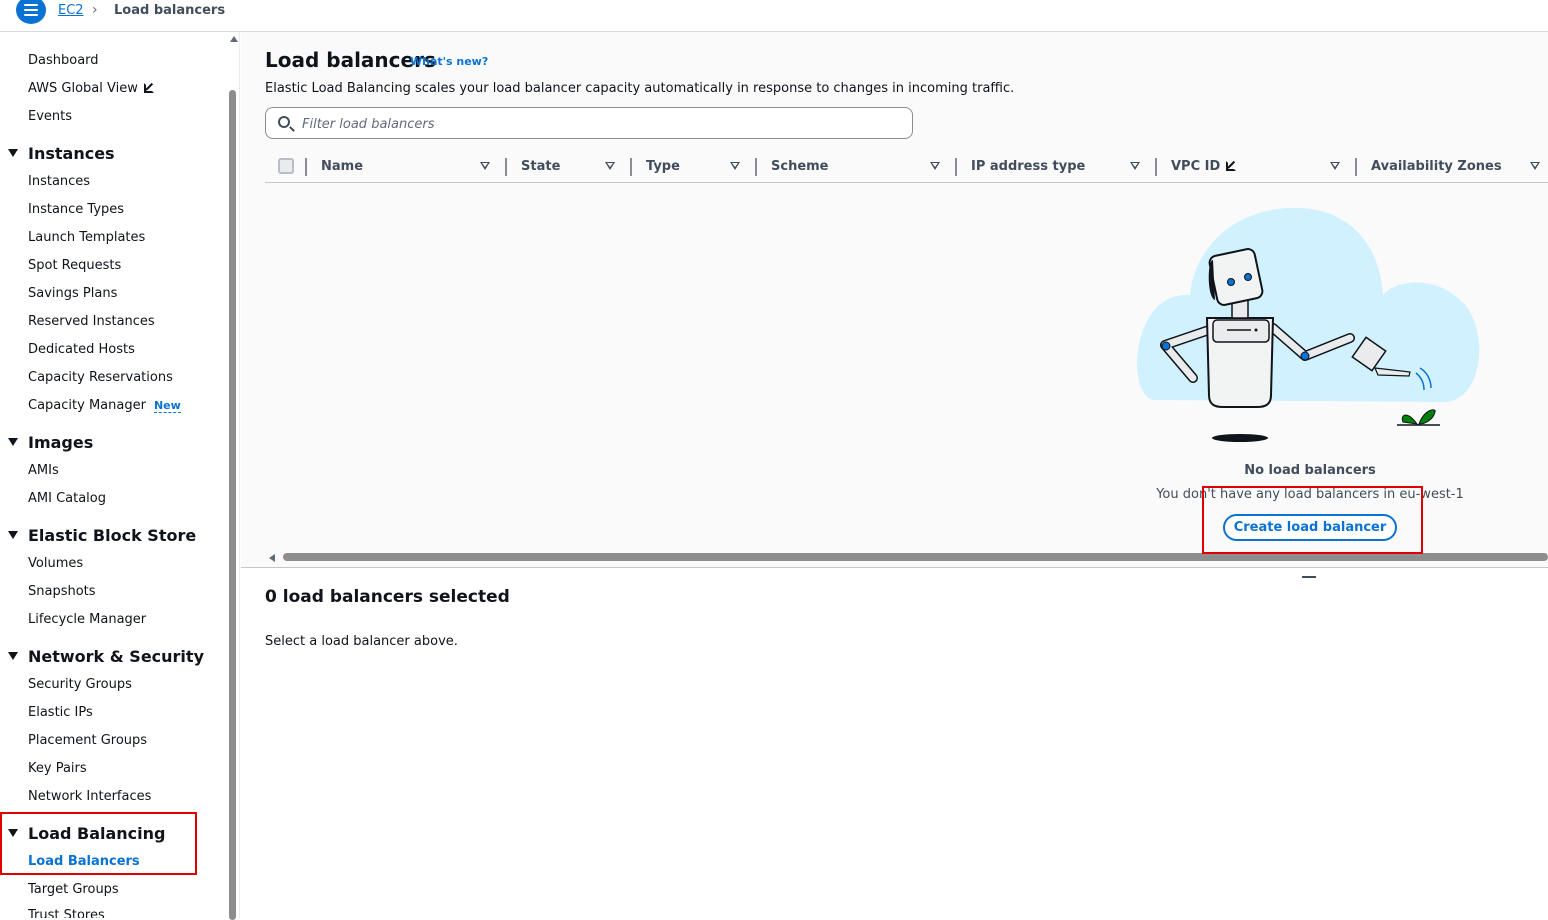 The image size is (1548, 920). I want to click on sidebar-item-security-groups: Security Groups, so click(80, 684).